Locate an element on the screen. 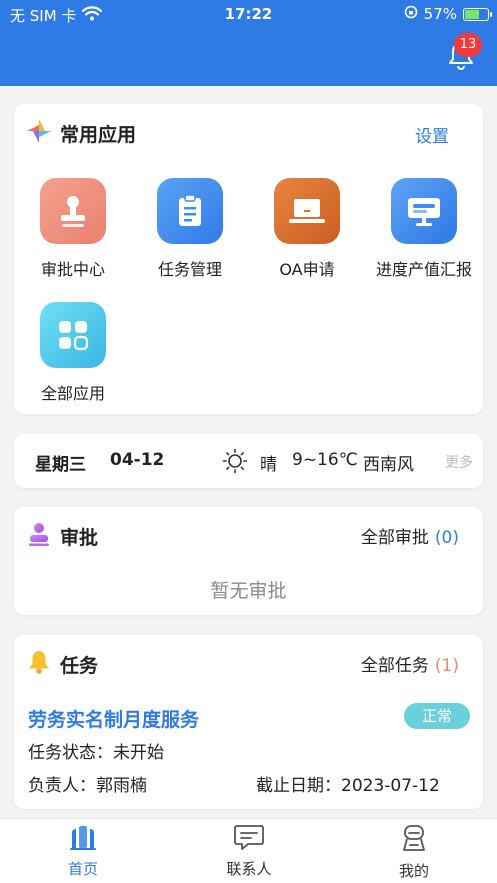  date-text: 04-12 is located at coordinates (137, 460).